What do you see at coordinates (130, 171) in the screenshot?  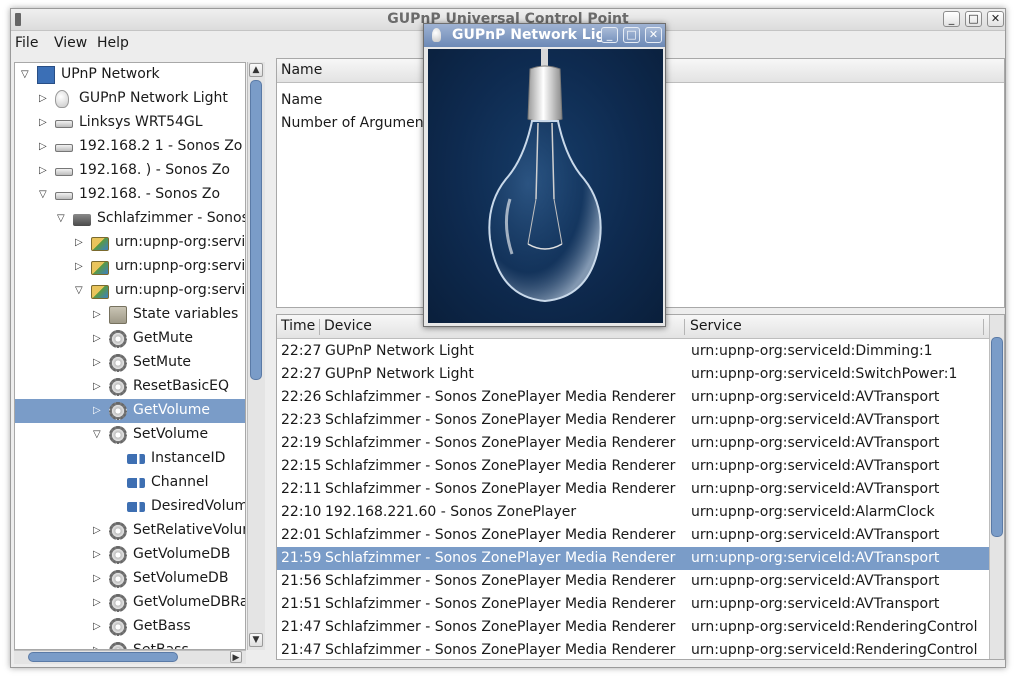 I see `tree-item: ▷ 192.168. ) - Sonos Zo` at bounding box center [130, 171].